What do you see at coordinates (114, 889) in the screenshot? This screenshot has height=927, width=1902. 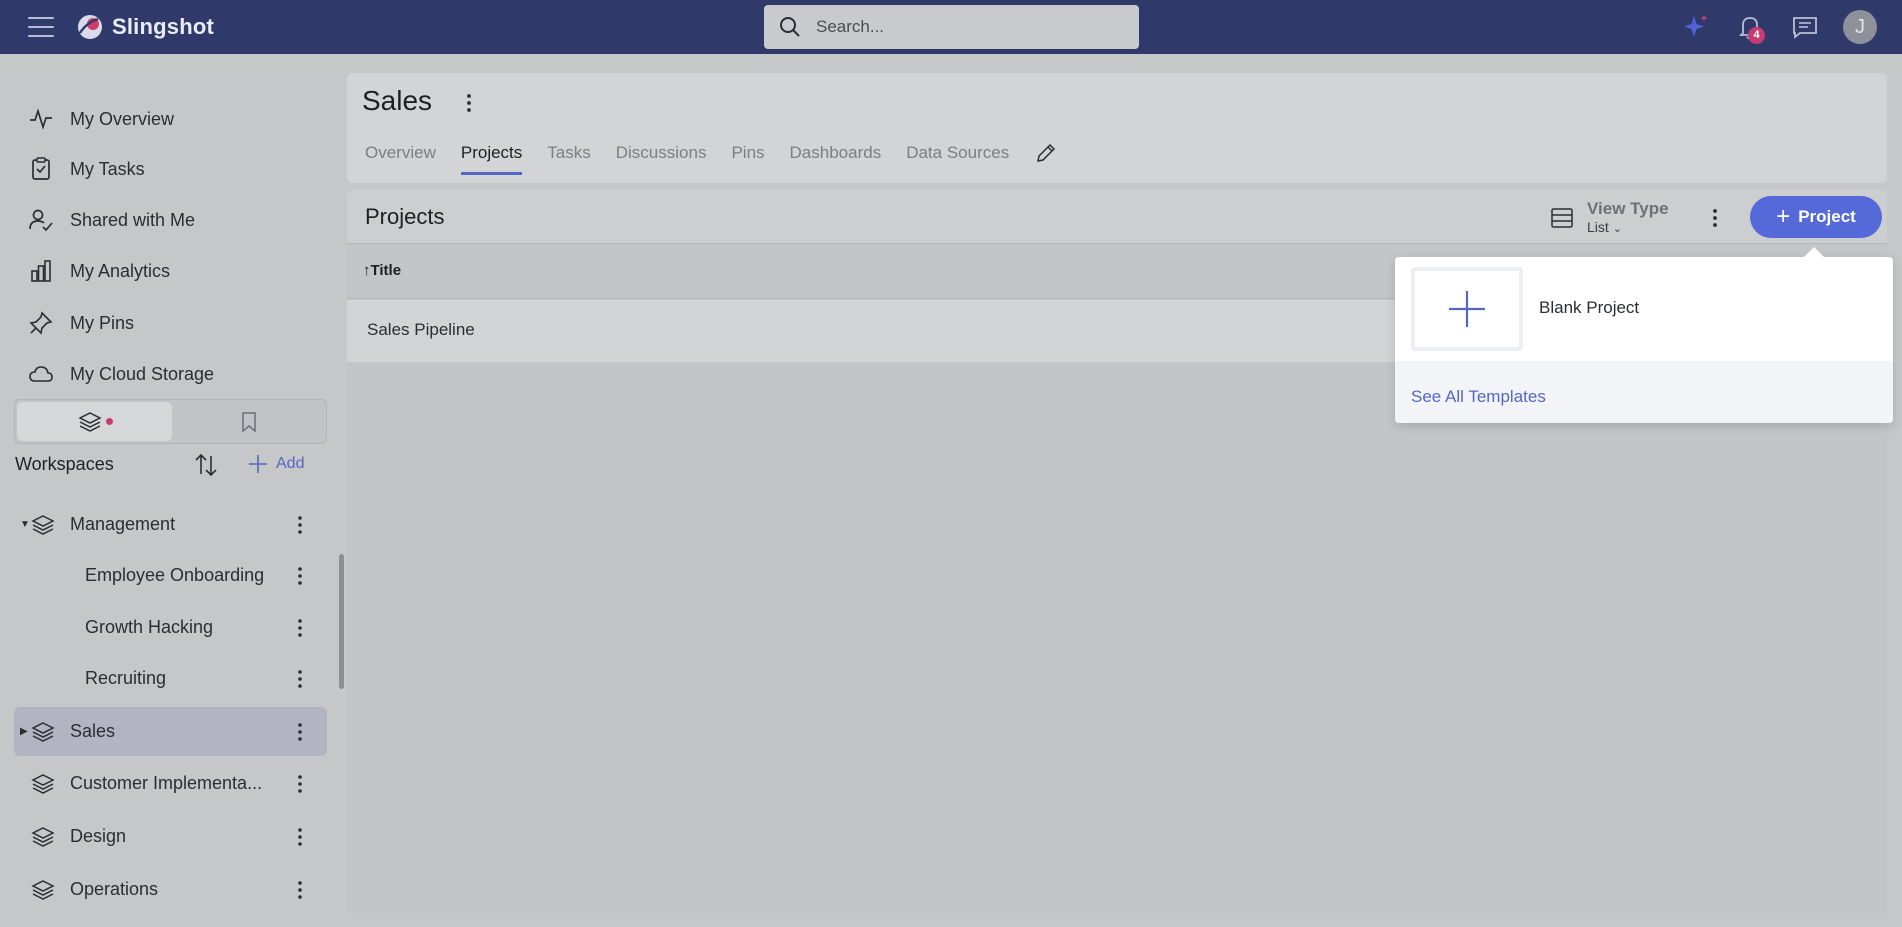 I see `workspace-name: Operations` at bounding box center [114, 889].